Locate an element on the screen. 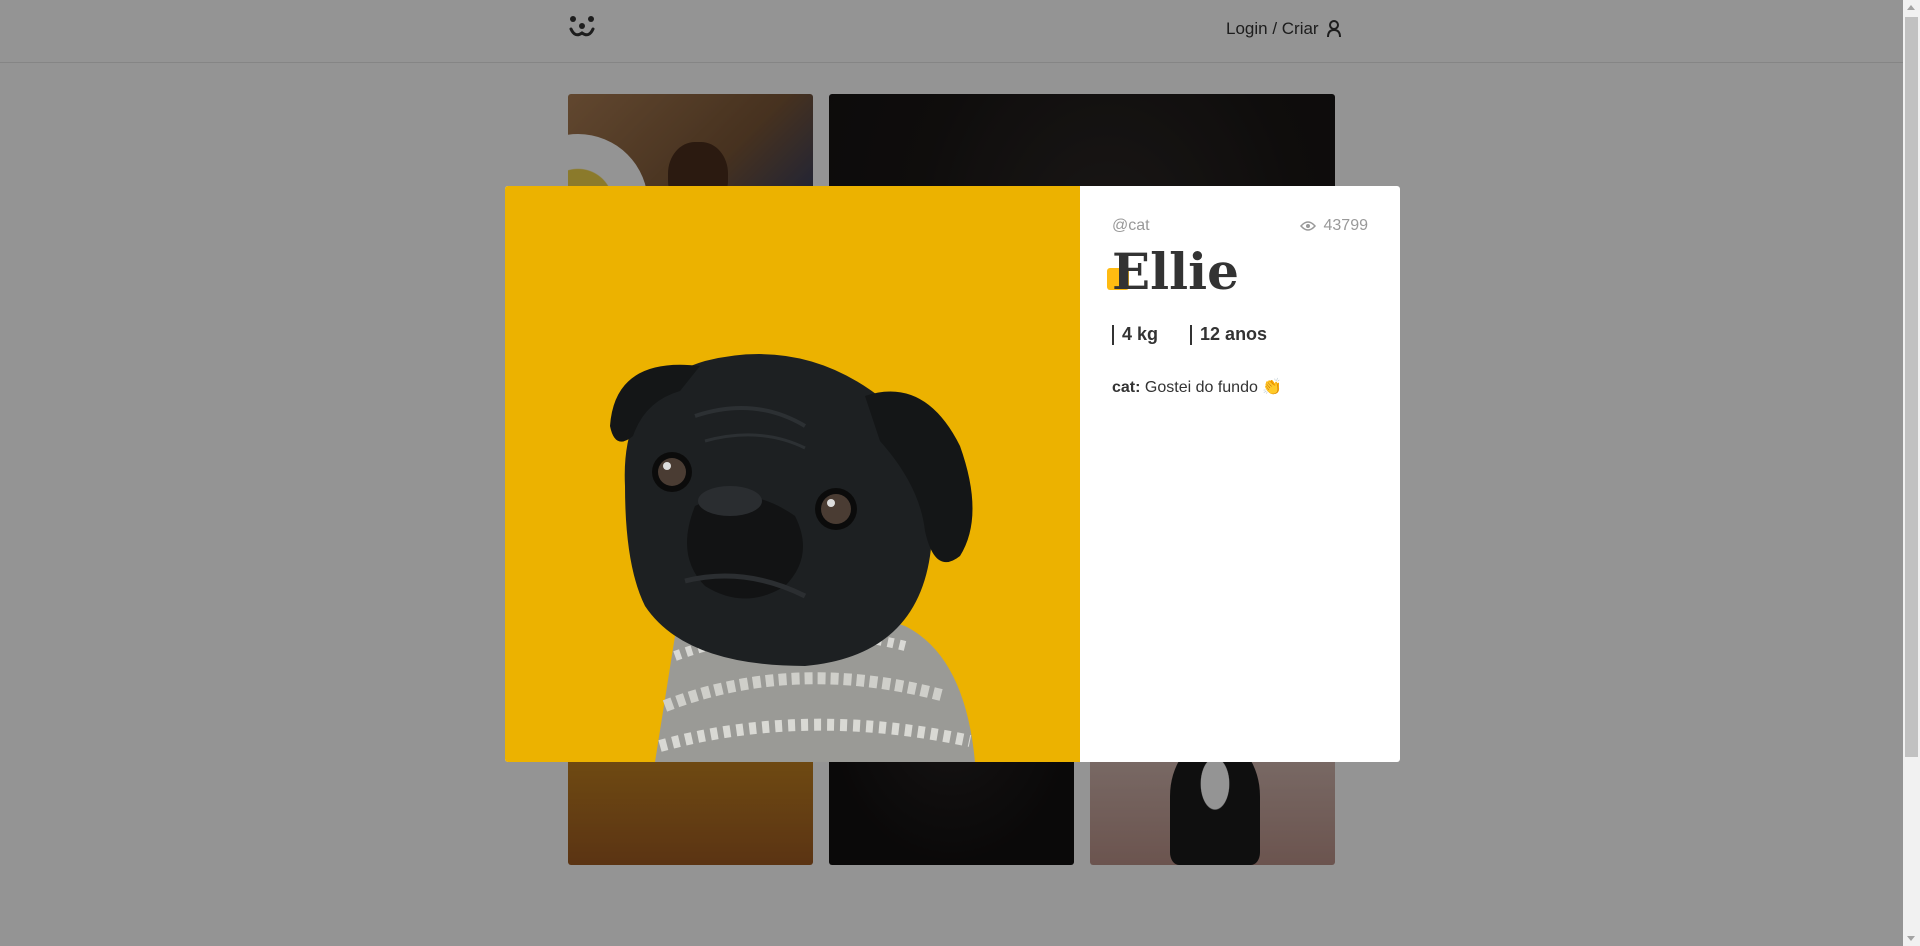 Image resolution: width=1920 pixels, height=946 pixels. comment-text: Gostei do fundo 👏 is located at coordinates (1213, 387).